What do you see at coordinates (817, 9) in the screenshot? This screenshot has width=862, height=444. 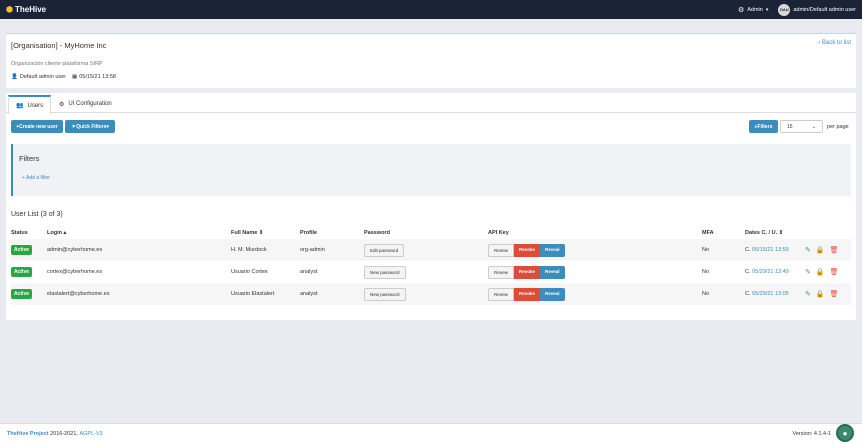 I see `user-menu: DAU admin/Default admin user` at bounding box center [817, 9].